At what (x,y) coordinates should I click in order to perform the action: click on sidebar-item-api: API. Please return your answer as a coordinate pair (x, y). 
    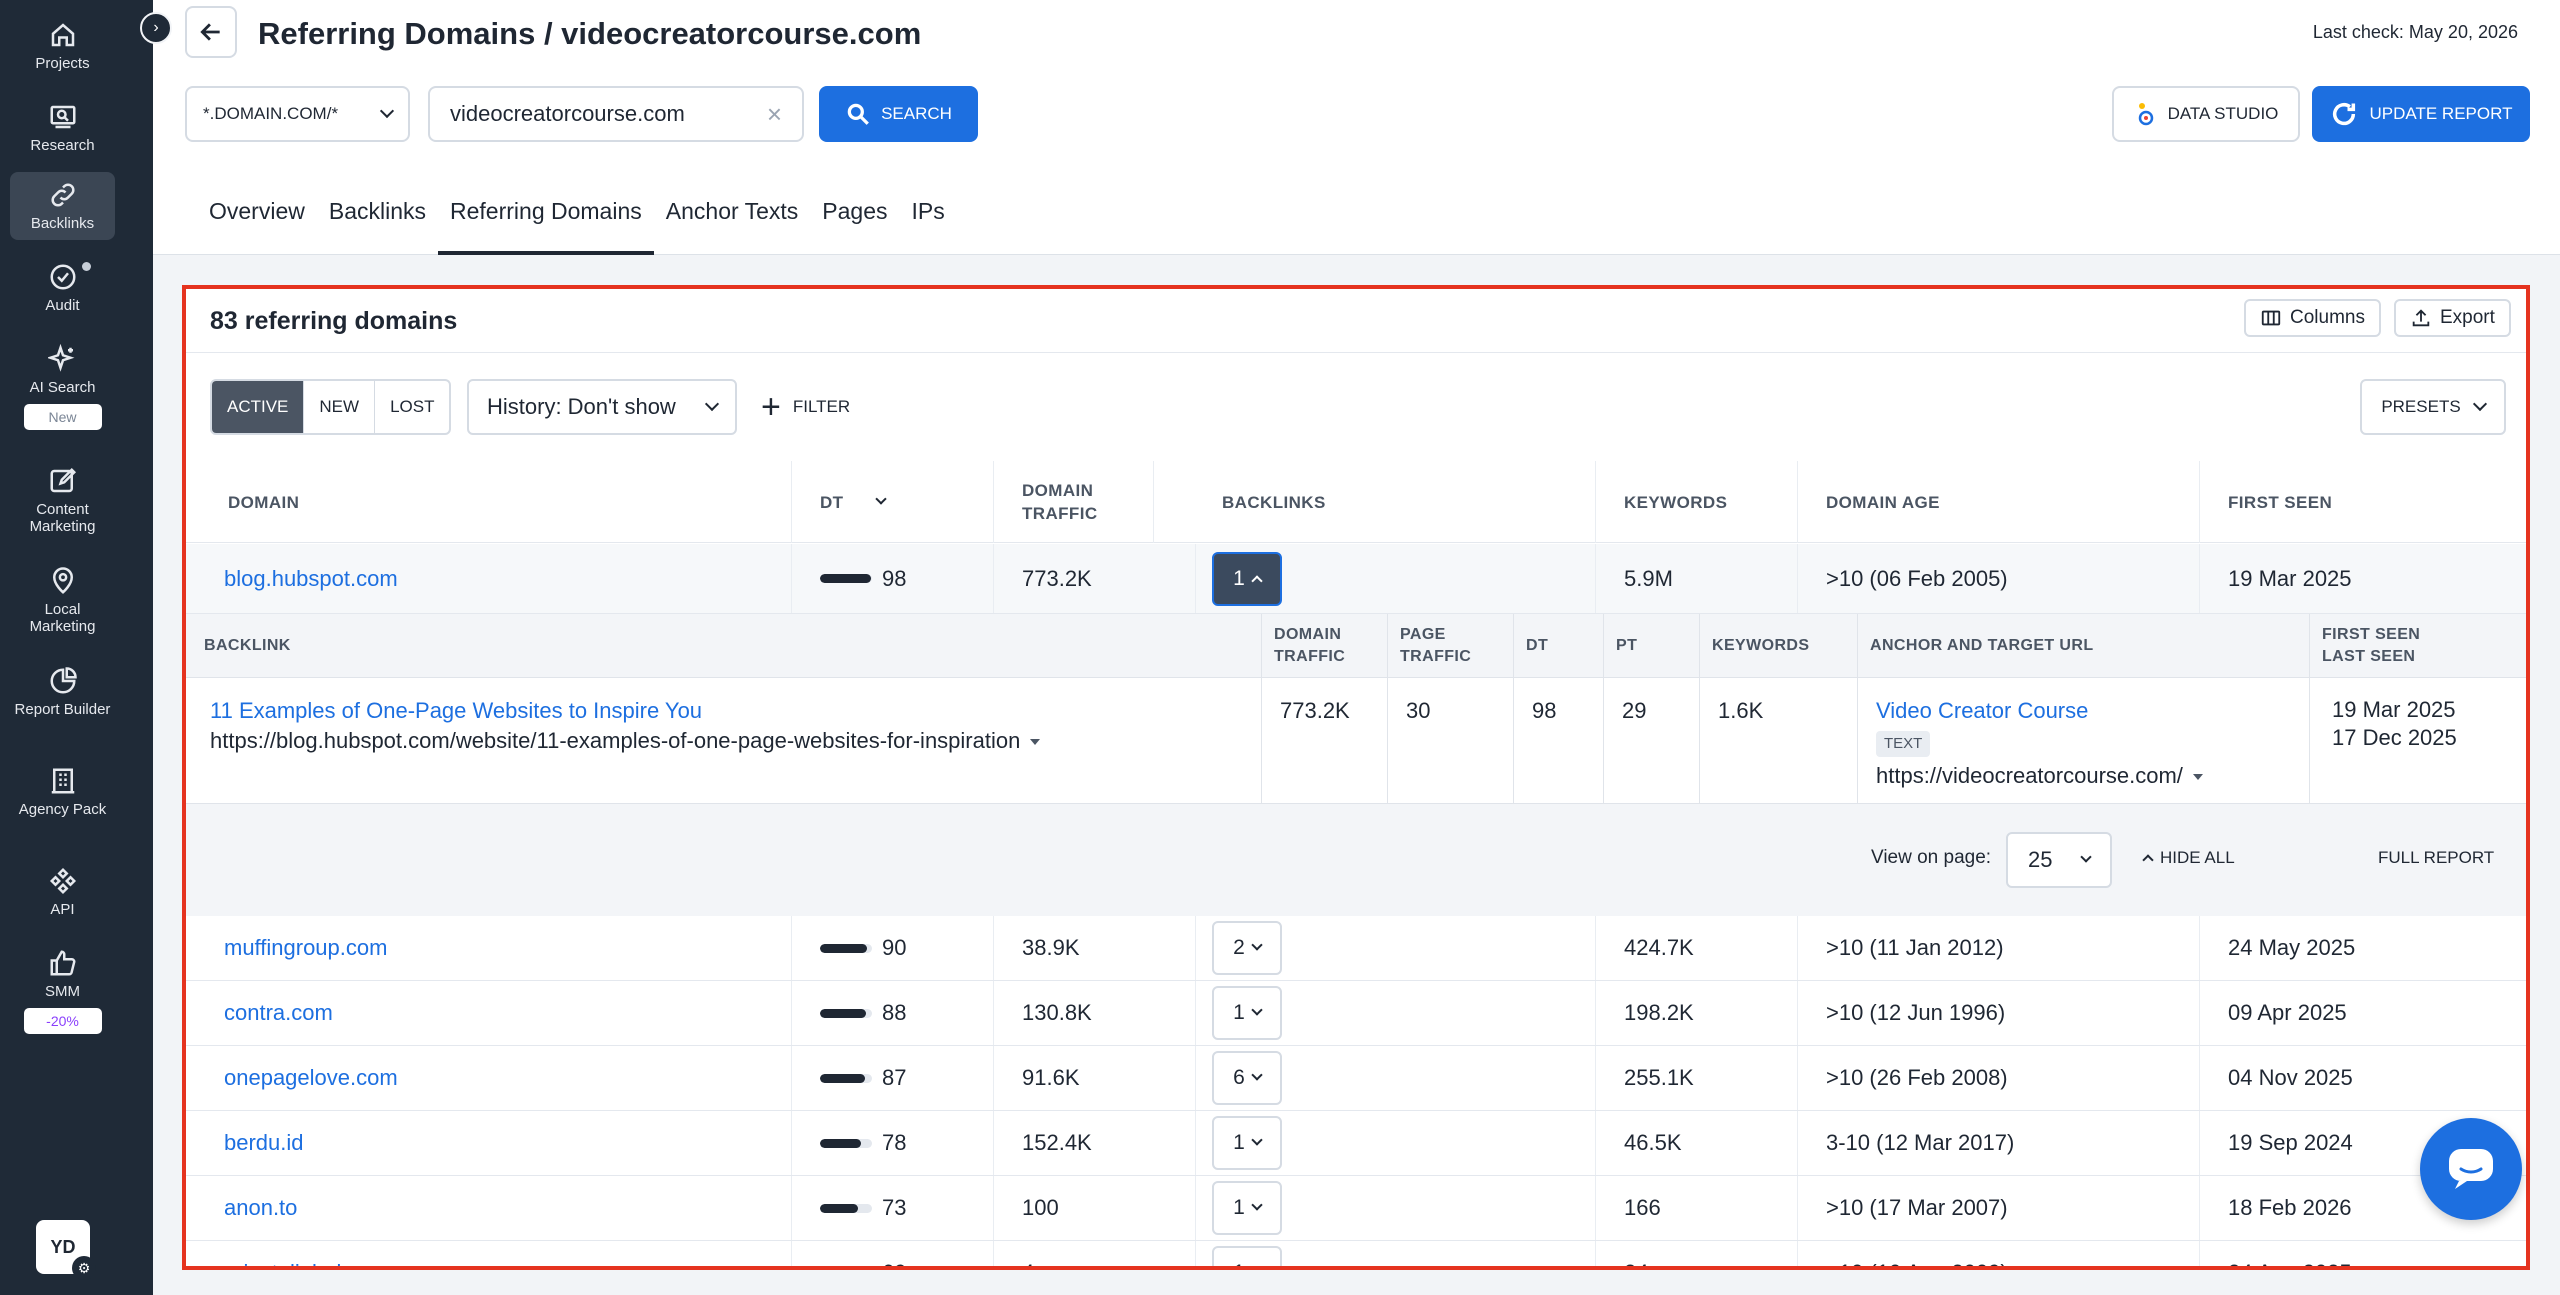
    Looking at the image, I should click on (62, 892).